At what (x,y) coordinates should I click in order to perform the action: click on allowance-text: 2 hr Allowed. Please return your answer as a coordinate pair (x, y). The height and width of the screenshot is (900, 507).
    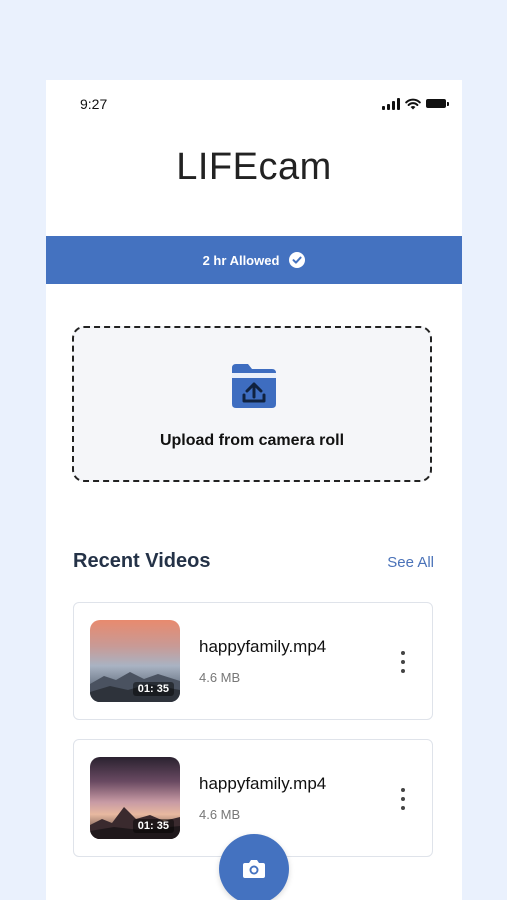
    Looking at the image, I should click on (241, 260).